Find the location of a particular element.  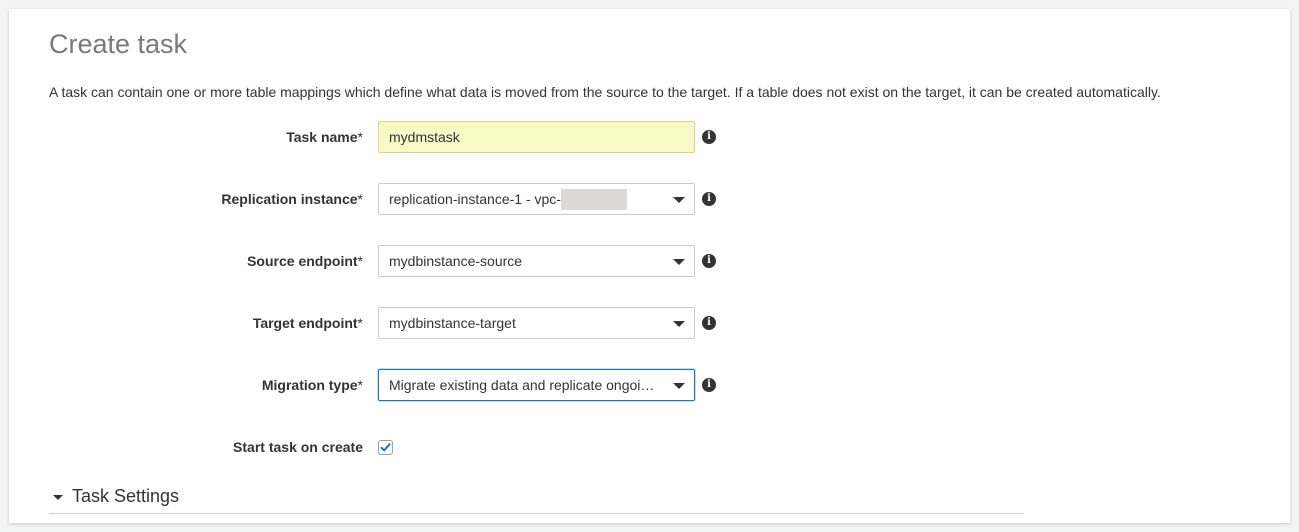

caret-down-icon is located at coordinates (58, 497).